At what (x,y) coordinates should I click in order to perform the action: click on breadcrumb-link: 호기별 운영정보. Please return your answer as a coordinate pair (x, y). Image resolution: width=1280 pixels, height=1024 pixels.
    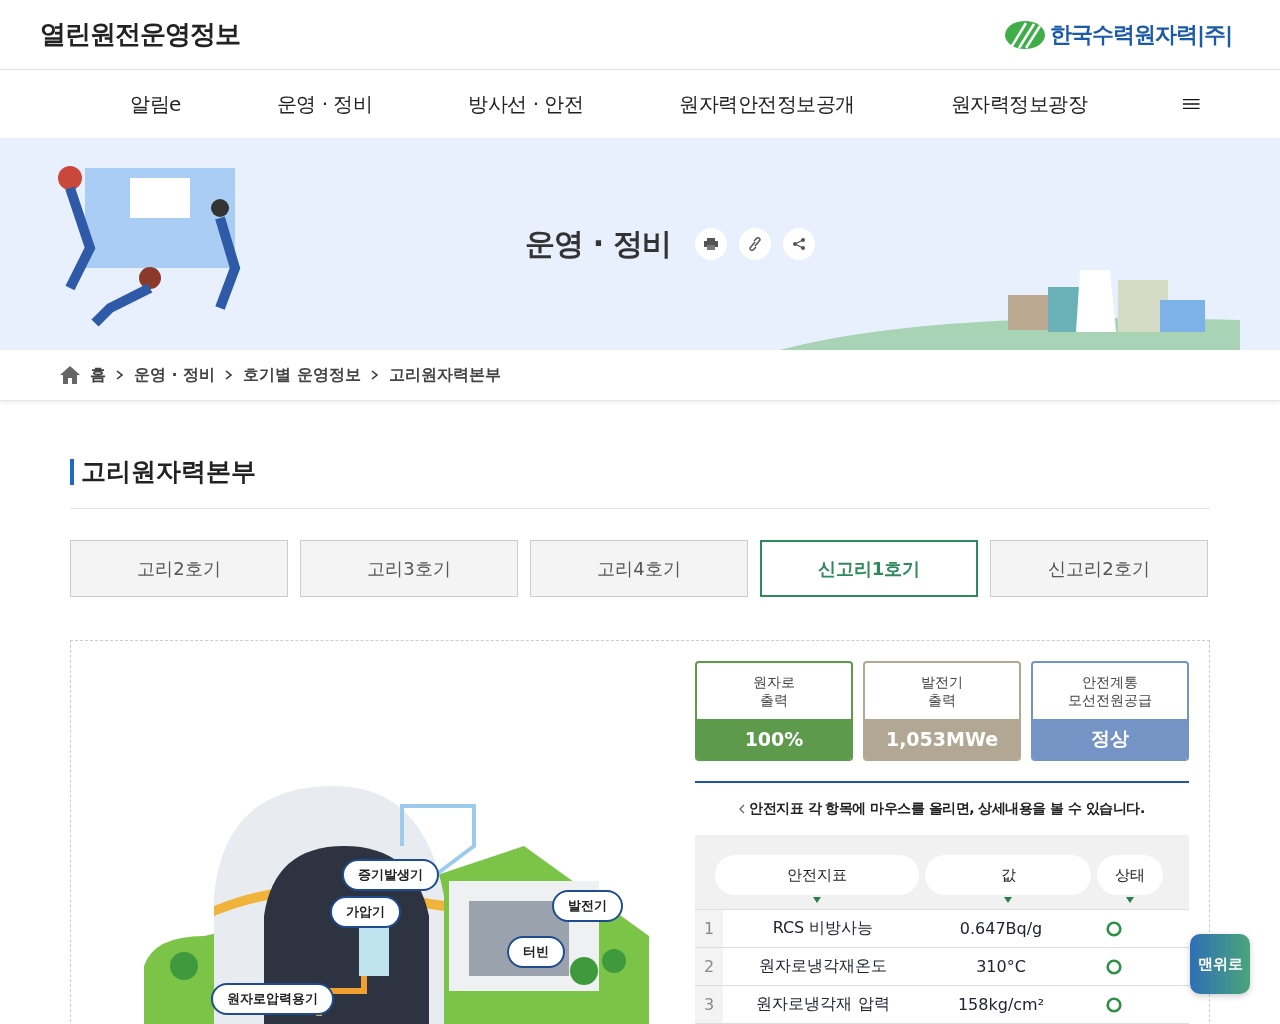
    Looking at the image, I should click on (302, 375).